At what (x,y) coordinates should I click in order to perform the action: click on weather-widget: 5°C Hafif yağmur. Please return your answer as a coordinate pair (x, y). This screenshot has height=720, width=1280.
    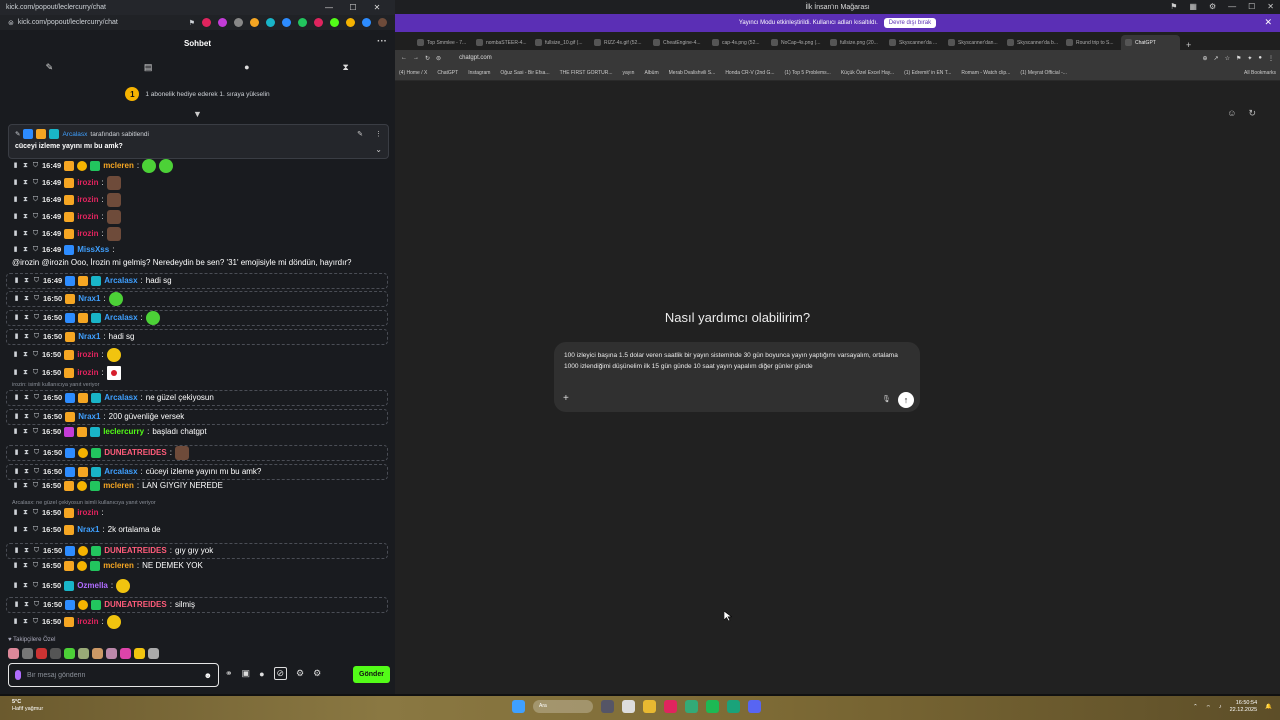
    Looking at the image, I should click on (27, 706).